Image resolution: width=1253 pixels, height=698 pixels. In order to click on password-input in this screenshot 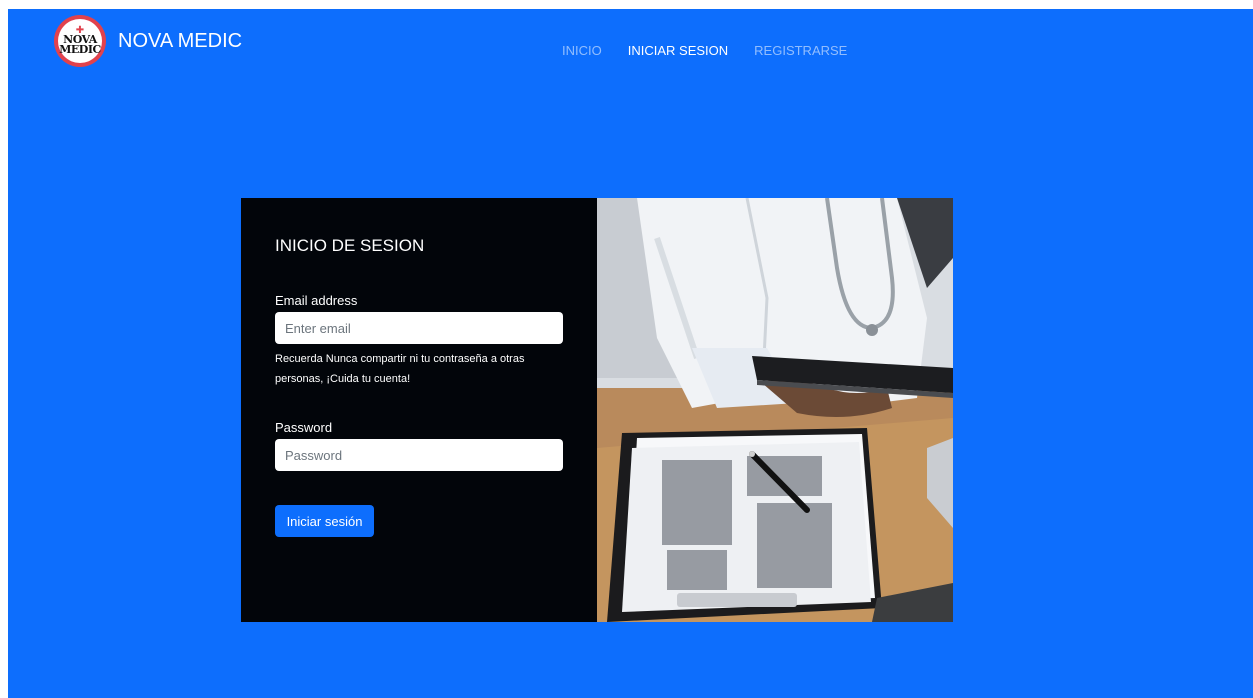, I will do `click(419, 455)`.